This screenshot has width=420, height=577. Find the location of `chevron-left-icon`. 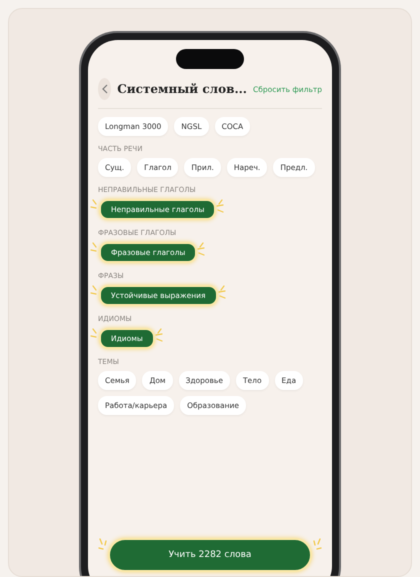

chevron-left-icon is located at coordinates (105, 89).